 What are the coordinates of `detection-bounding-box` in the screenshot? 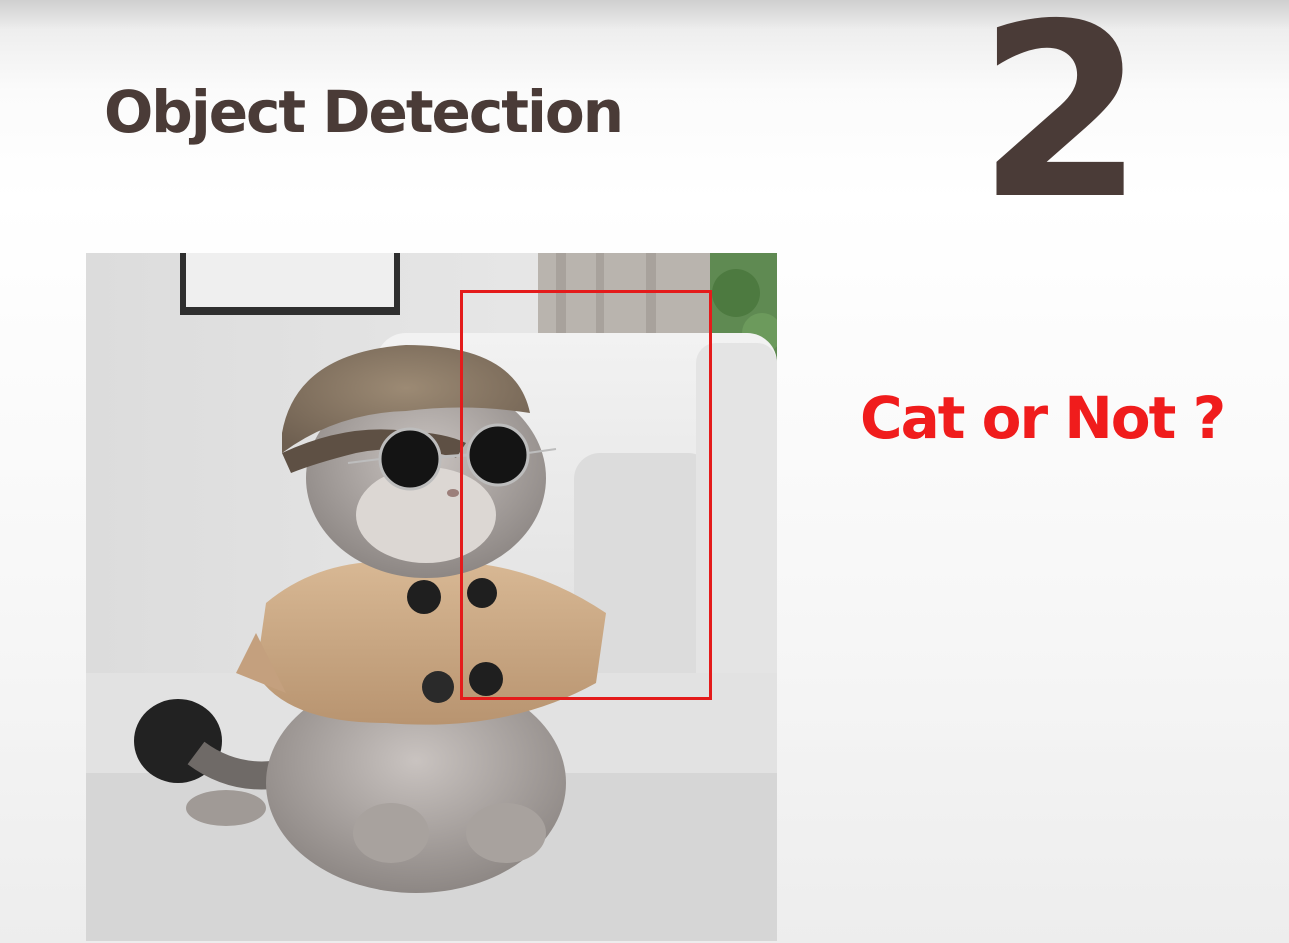 It's located at (586, 495).